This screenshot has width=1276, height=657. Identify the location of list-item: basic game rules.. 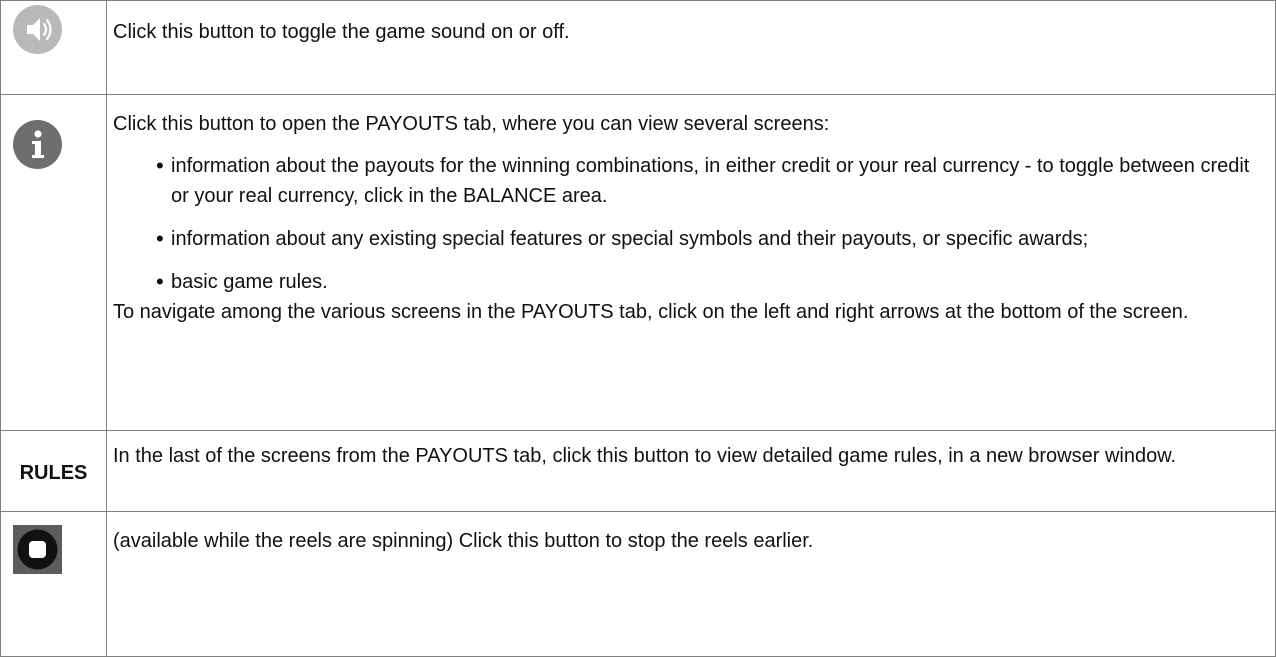
(689, 282).